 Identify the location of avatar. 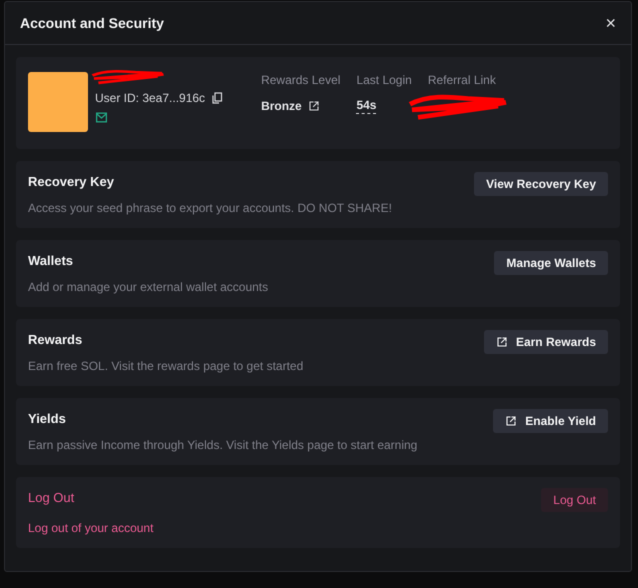
(58, 102).